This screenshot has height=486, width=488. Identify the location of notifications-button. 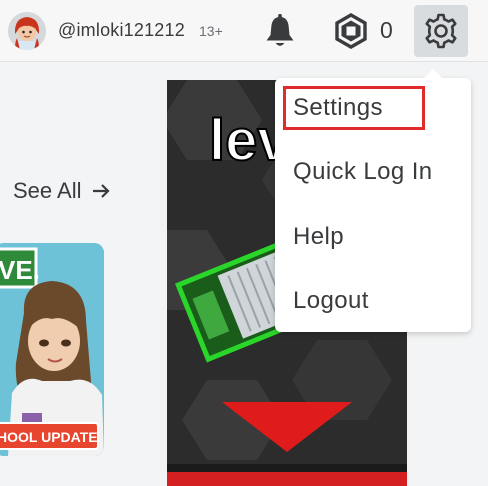
(280, 31).